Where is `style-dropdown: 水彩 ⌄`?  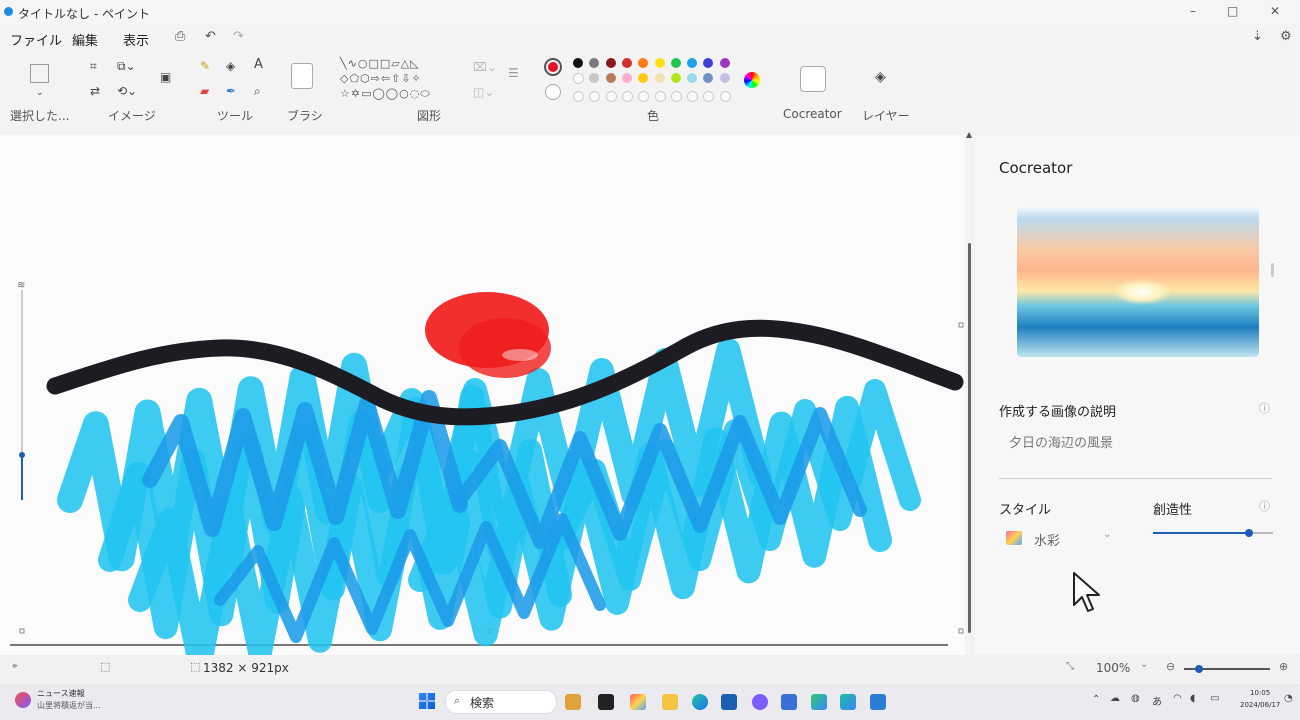 style-dropdown: 水彩 ⌄ is located at coordinates (1061, 539).